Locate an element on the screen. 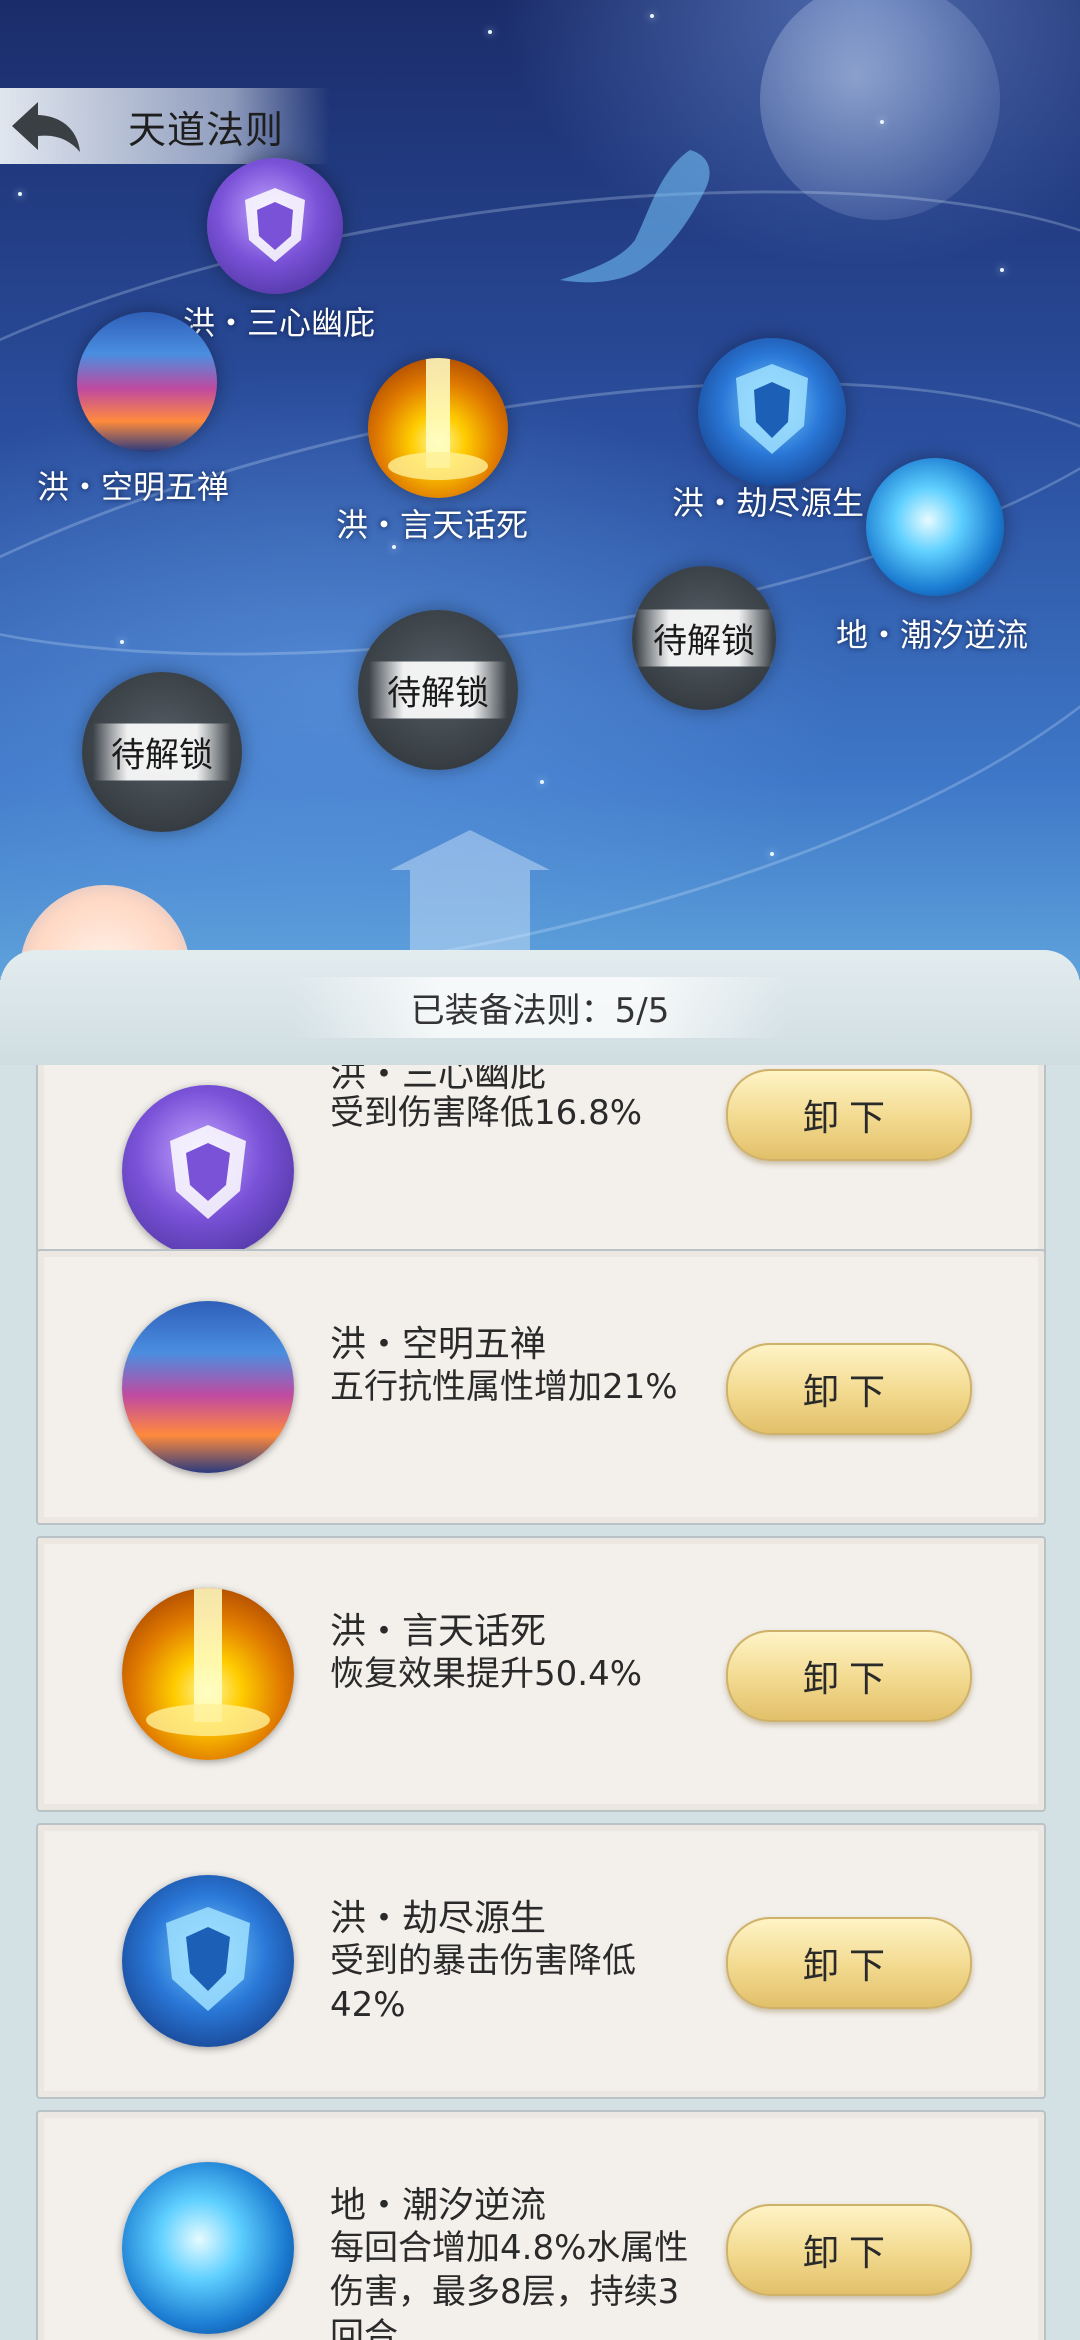 This screenshot has width=1080, height=2340. law-node-label: 洪・言天话死 is located at coordinates (432, 525).